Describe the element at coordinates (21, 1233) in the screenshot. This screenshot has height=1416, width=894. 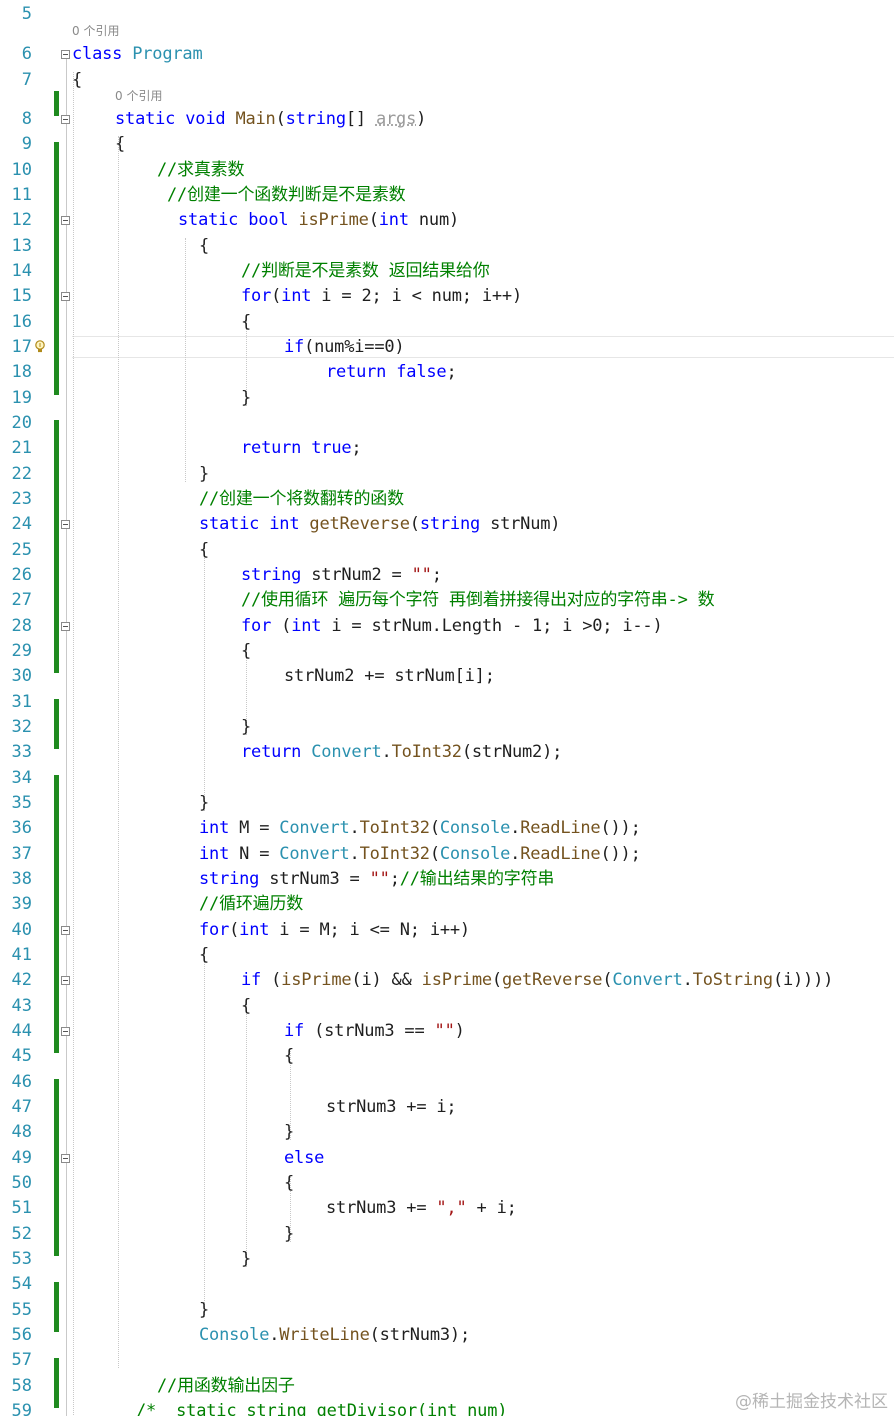
I see `line-number: 52` at that location.